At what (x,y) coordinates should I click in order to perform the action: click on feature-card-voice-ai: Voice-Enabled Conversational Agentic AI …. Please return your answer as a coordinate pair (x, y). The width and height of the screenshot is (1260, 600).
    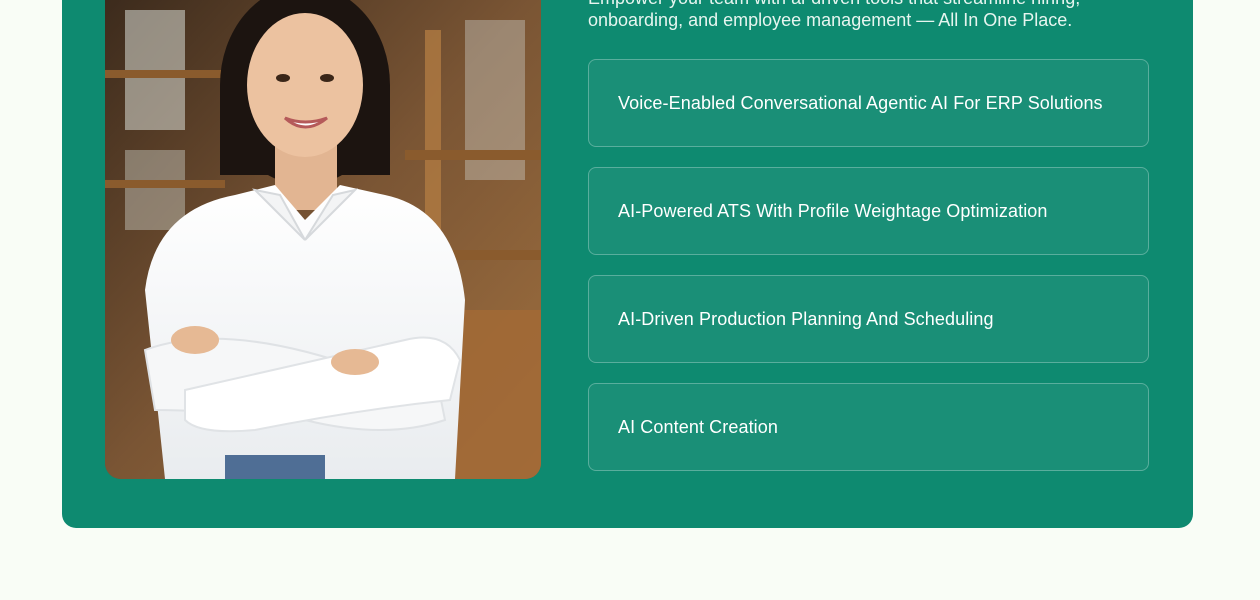
    Looking at the image, I should click on (868, 103).